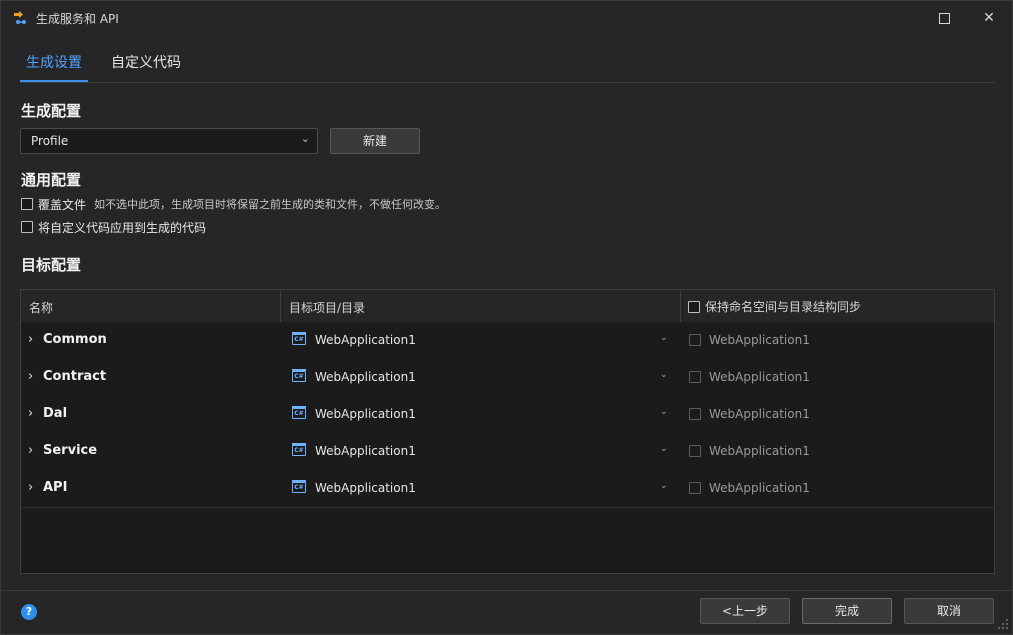 The height and width of the screenshot is (635, 1013). What do you see at coordinates (169, 141) in the screenshot?
I see `profile-select: Profile ⌄` at bounding box center [169, 141].